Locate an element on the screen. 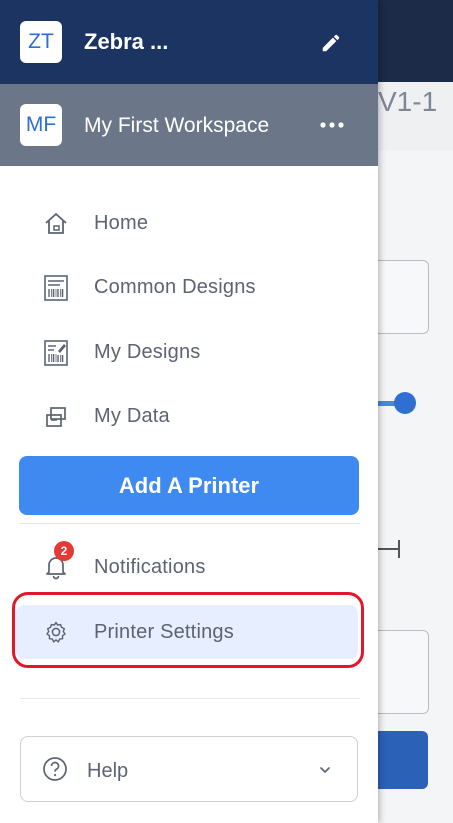 This screenshot has height=823, width=453. question-circle-icon is located at coordinates (55, 769).